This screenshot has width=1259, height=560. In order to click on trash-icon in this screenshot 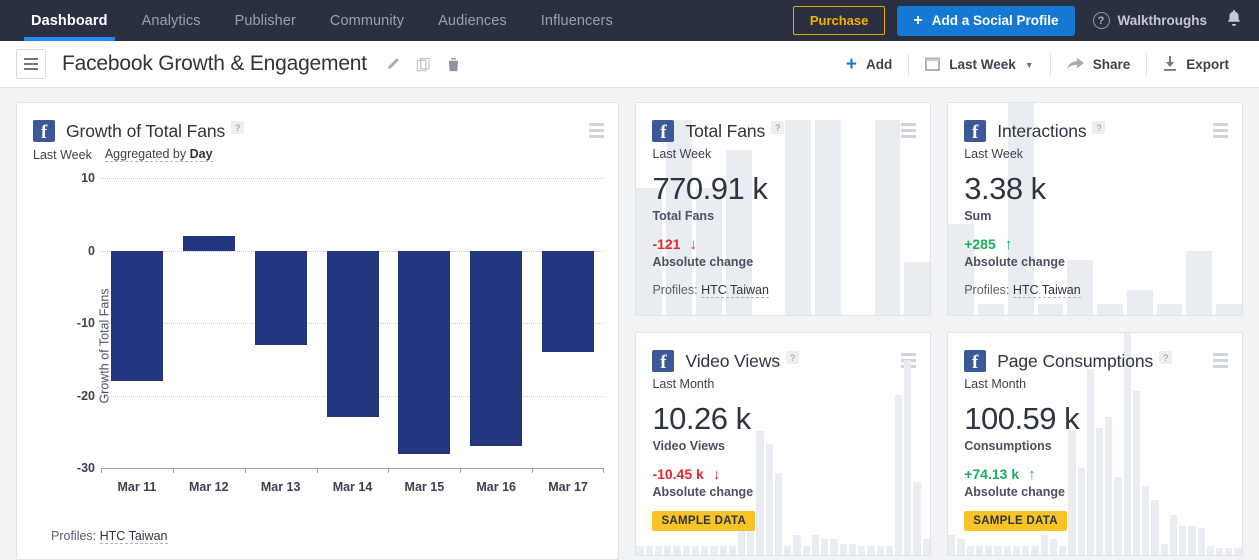, I will do `click(453, 64)`.